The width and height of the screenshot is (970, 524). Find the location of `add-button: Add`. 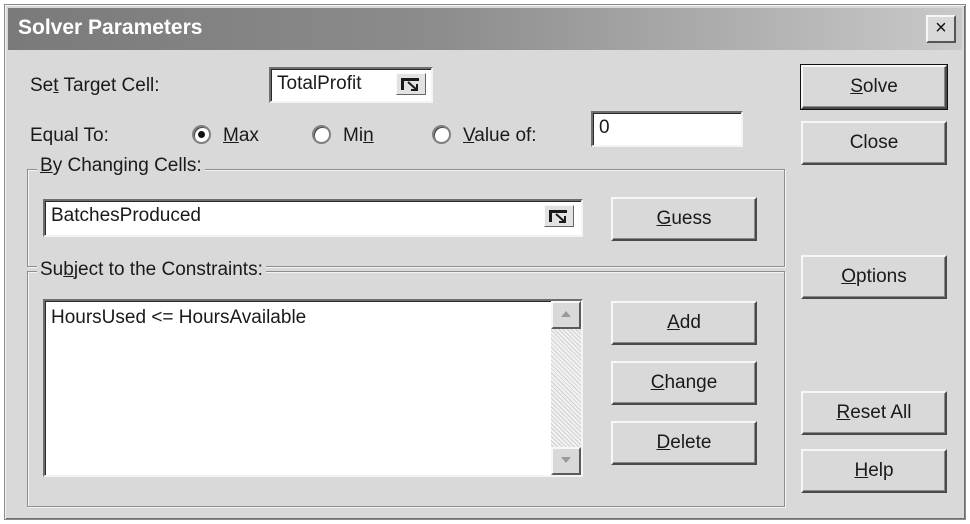

add-button: Add is located at coordinates (684, 323).